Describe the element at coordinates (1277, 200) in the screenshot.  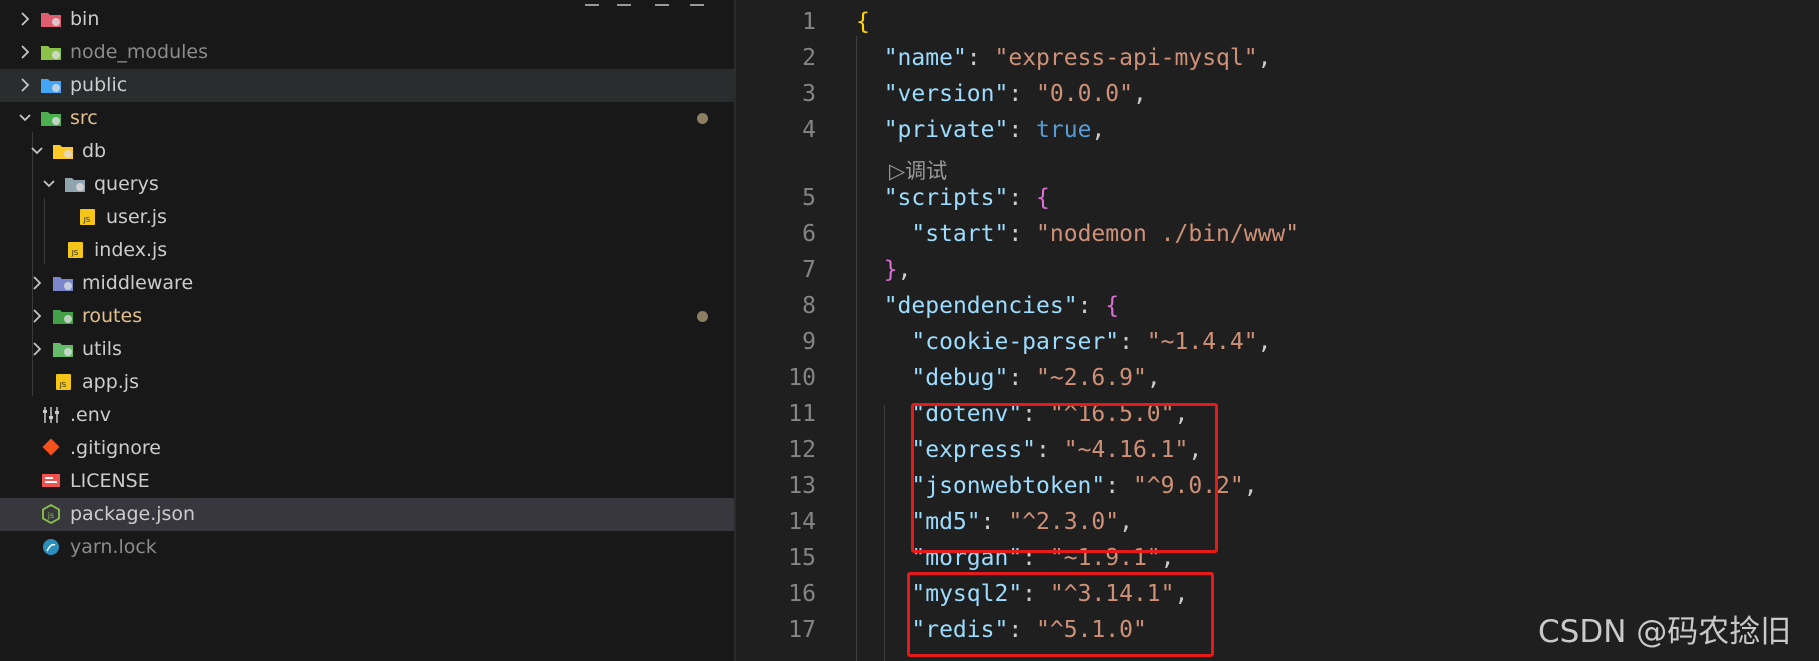
I see `code-line: 5 "scripts": {` at that location.